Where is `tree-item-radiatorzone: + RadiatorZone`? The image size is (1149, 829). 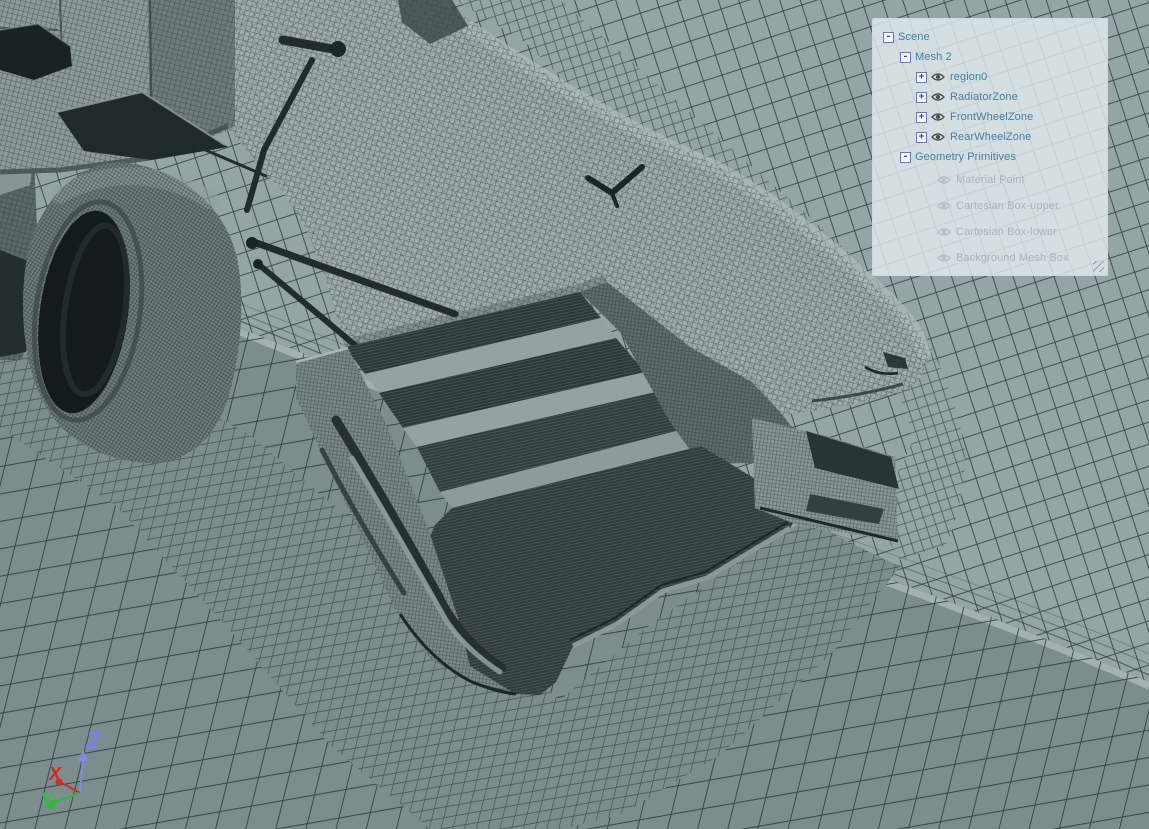 tree-item-radiatorzone: + RadiatorZone is located at coordinates (990, 97).